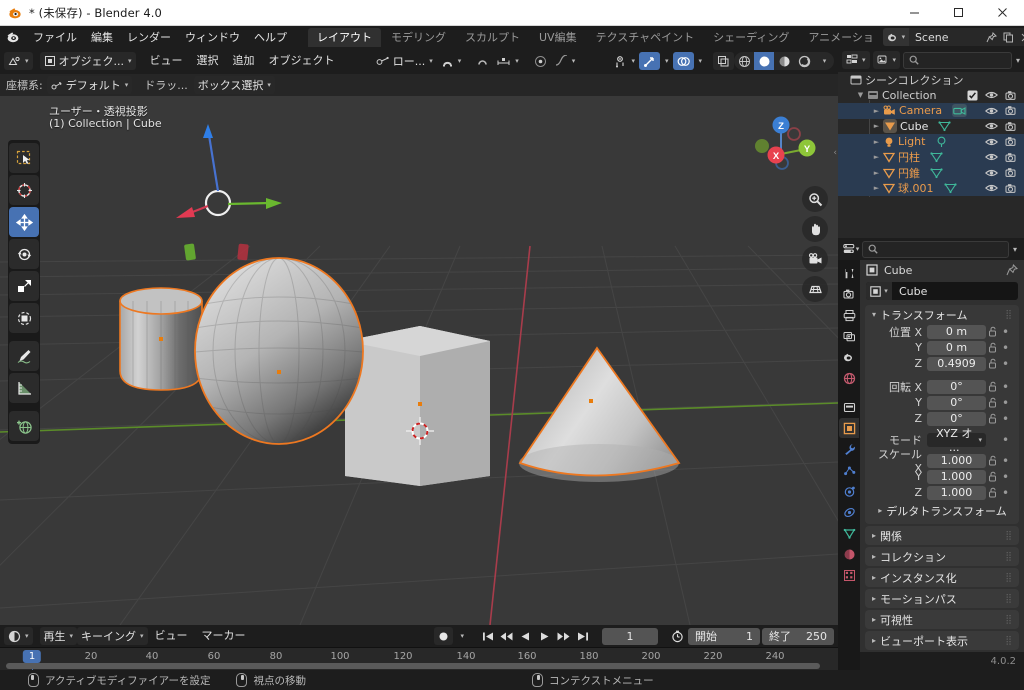 Image resolution: width=1024 pixels, height=690 pixels. Describe the element at coordinates (525, 636) in the screenshot. I see `play-reverse-button` at that location.